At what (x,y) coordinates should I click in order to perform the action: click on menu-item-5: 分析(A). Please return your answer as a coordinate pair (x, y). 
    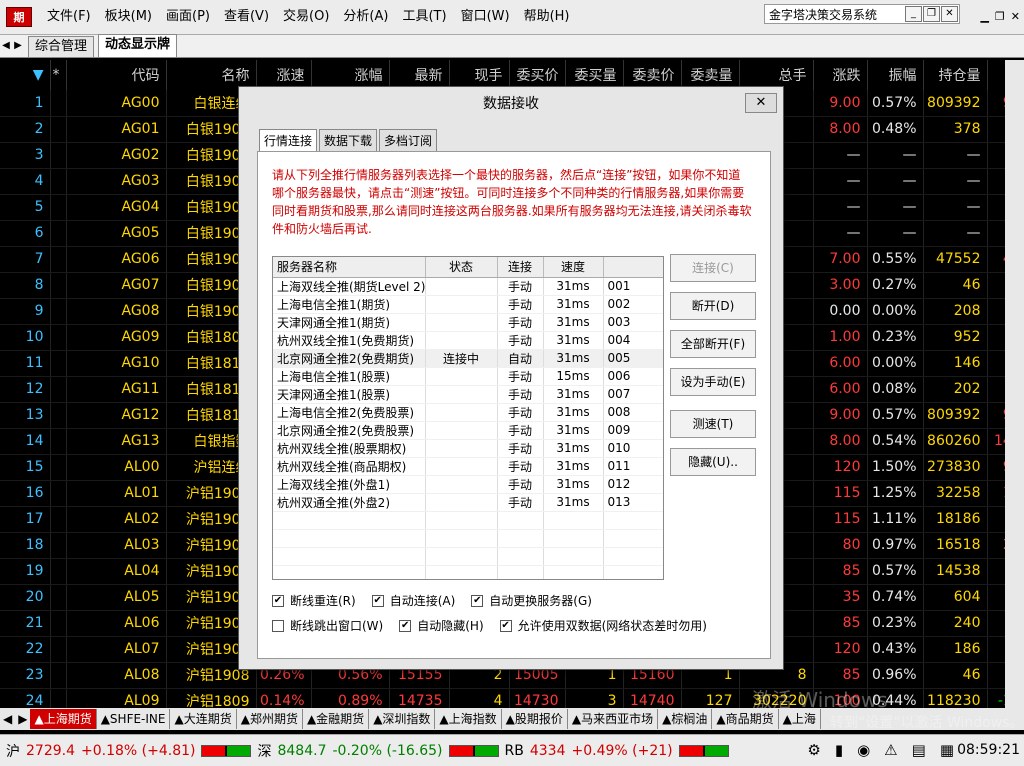
    Looking at the image, I should click on (365, 17).